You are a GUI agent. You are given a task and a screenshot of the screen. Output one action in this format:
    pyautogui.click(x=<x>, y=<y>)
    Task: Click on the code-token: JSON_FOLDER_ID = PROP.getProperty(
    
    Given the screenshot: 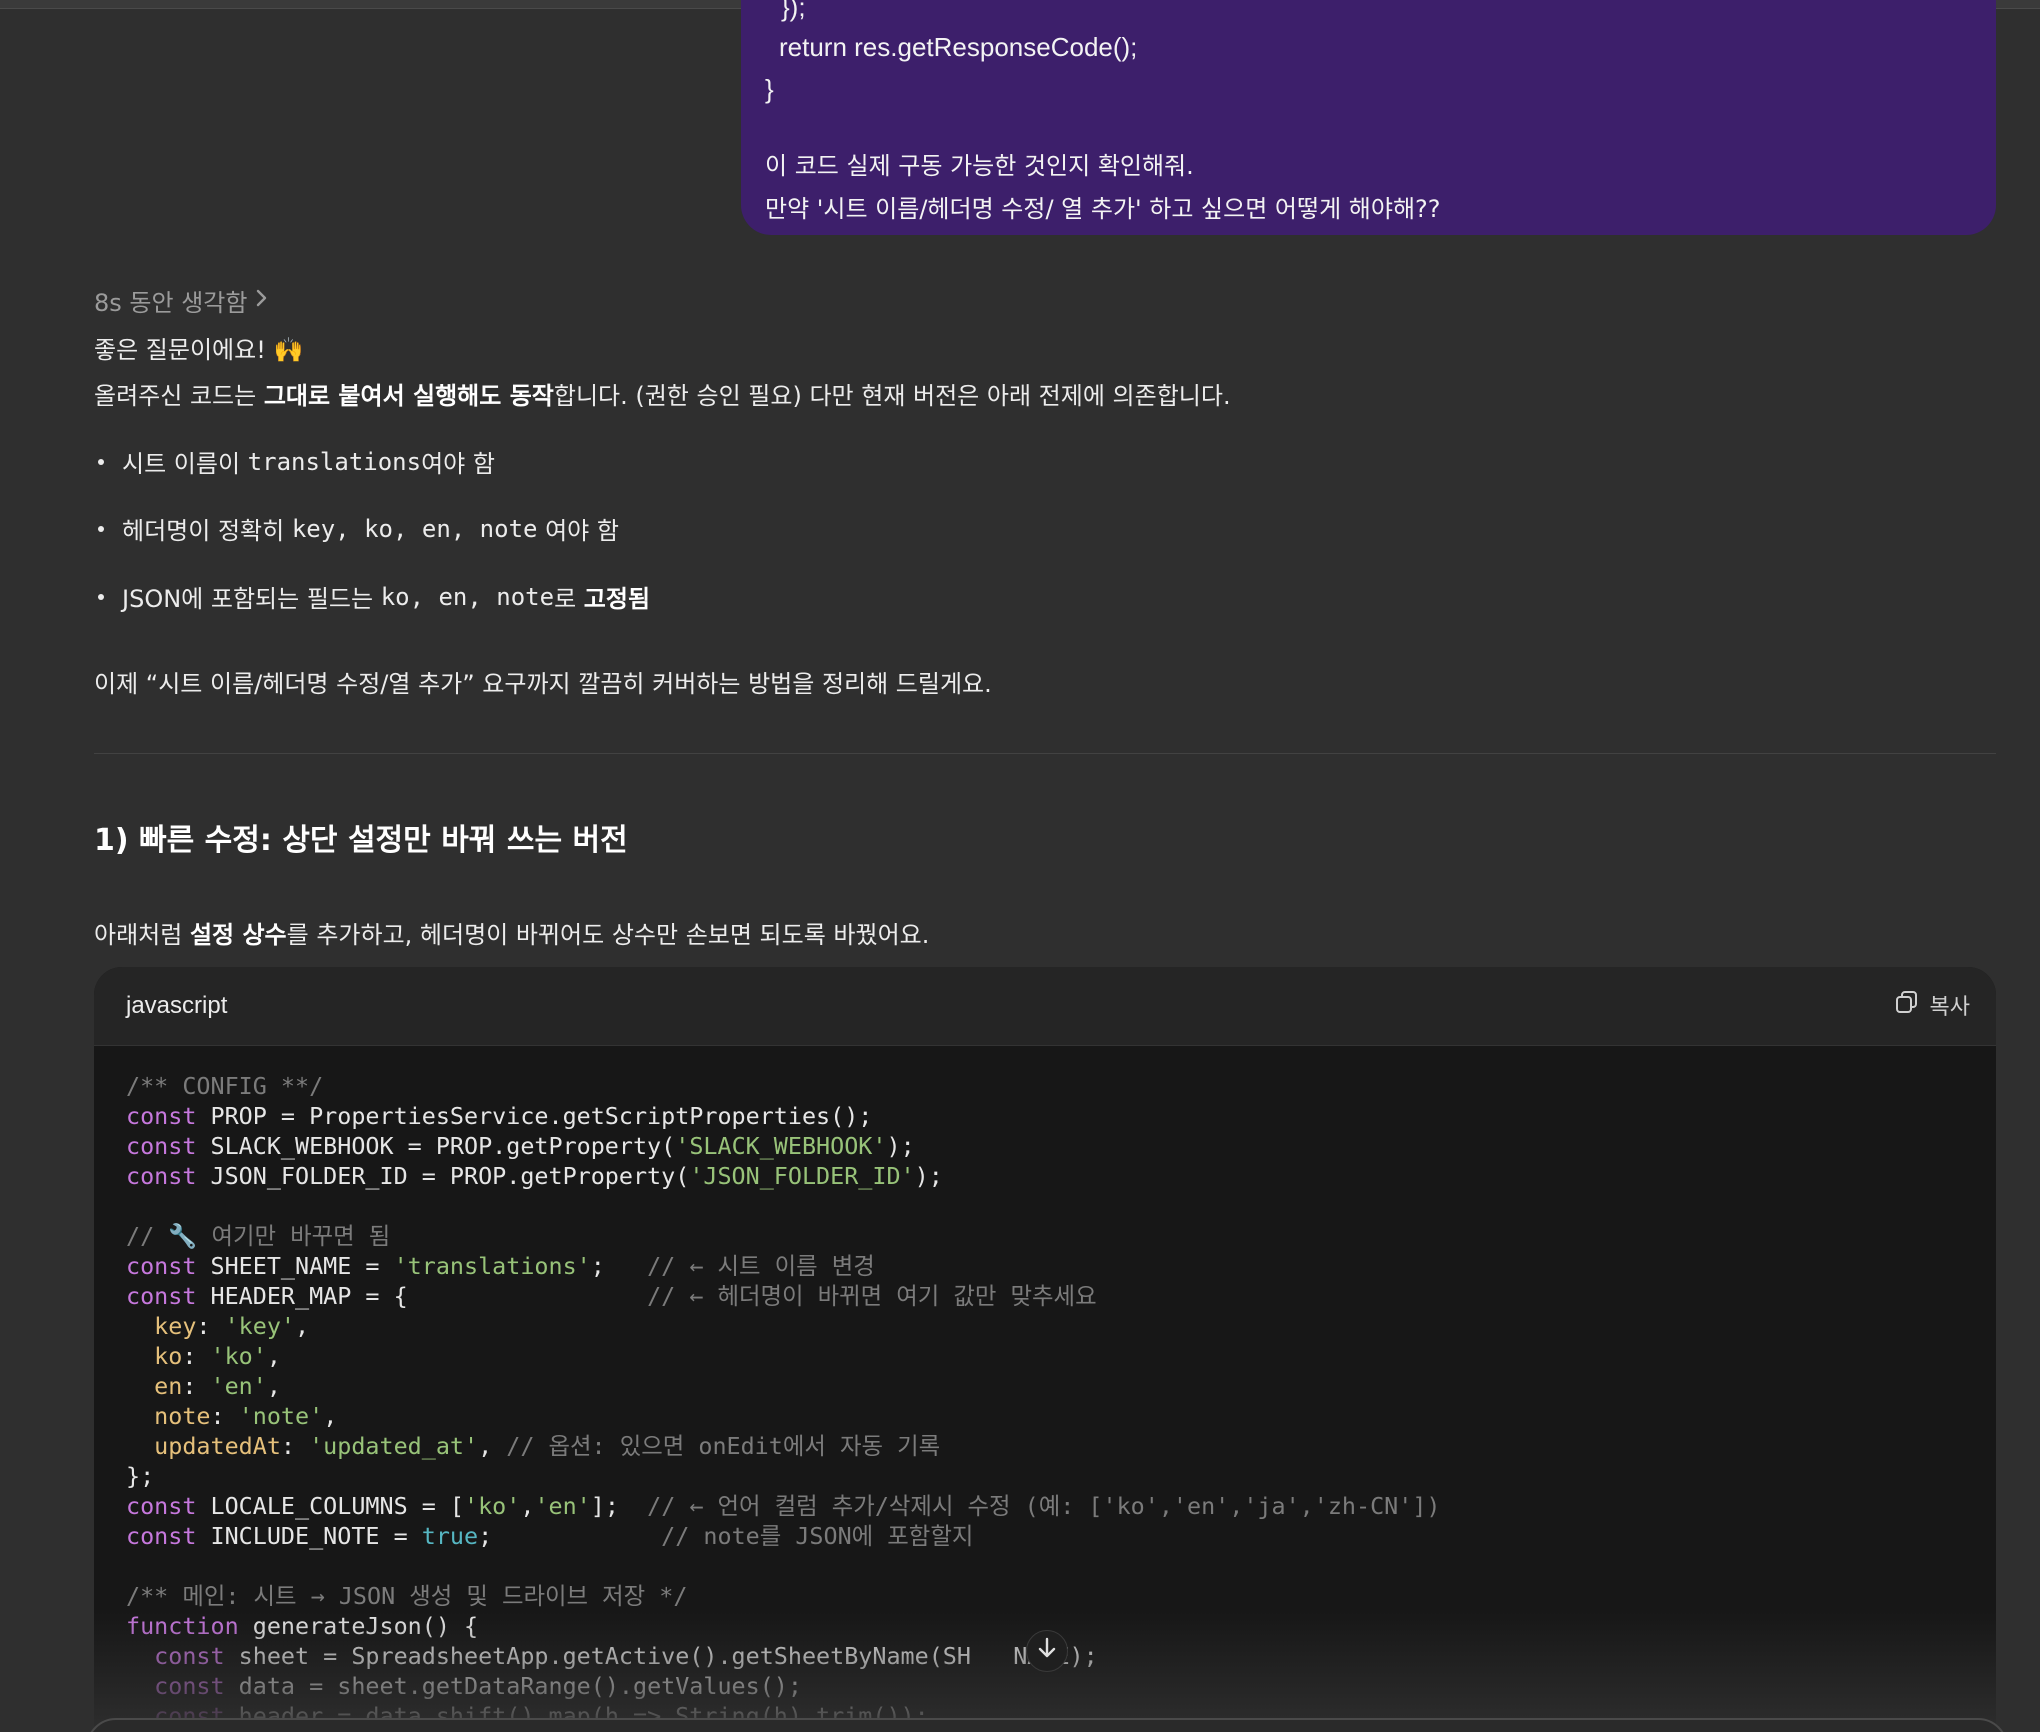 What is the action you would take?
    pyautogui.click(x=443, y=1176)
    